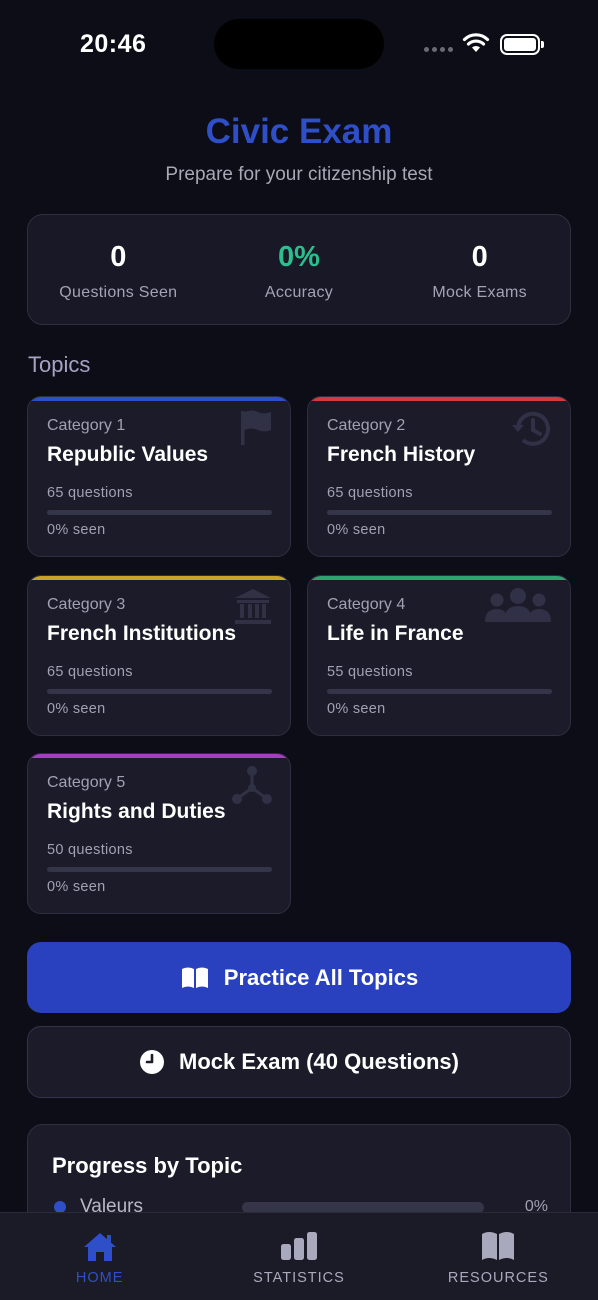 Image resolution: width=598 pixels, height=1300 pixels. I want to click on tab-statistics: STATISTICS, so click(298, 1256).